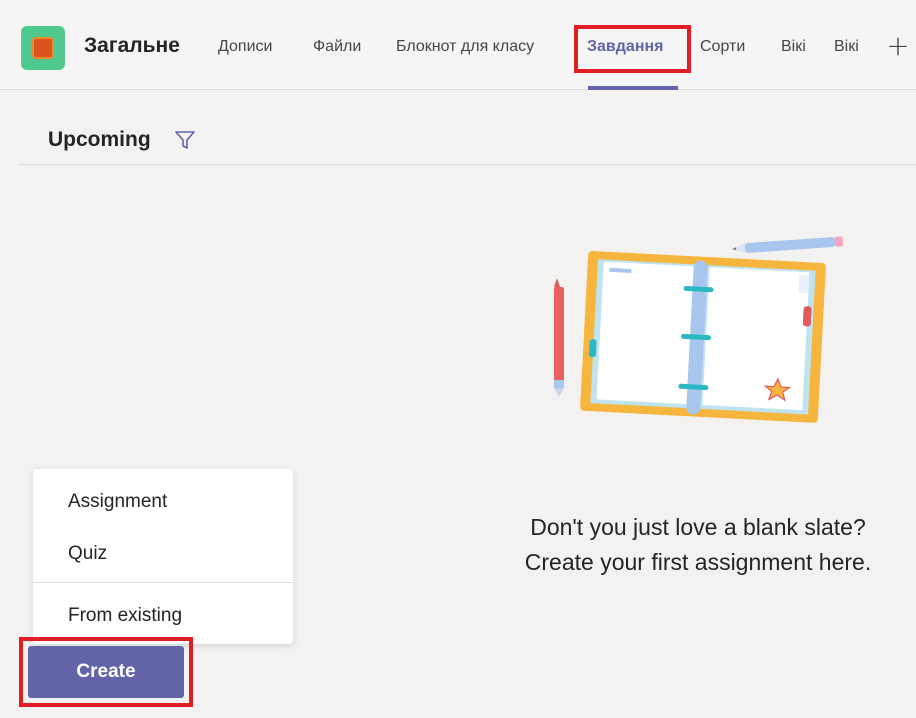 The width and height of the screenshot is (916, 718). What do you see at coordinates (788, 245) in the screenshot?
I see `pencil-icon` at bounding box center [788, 245].